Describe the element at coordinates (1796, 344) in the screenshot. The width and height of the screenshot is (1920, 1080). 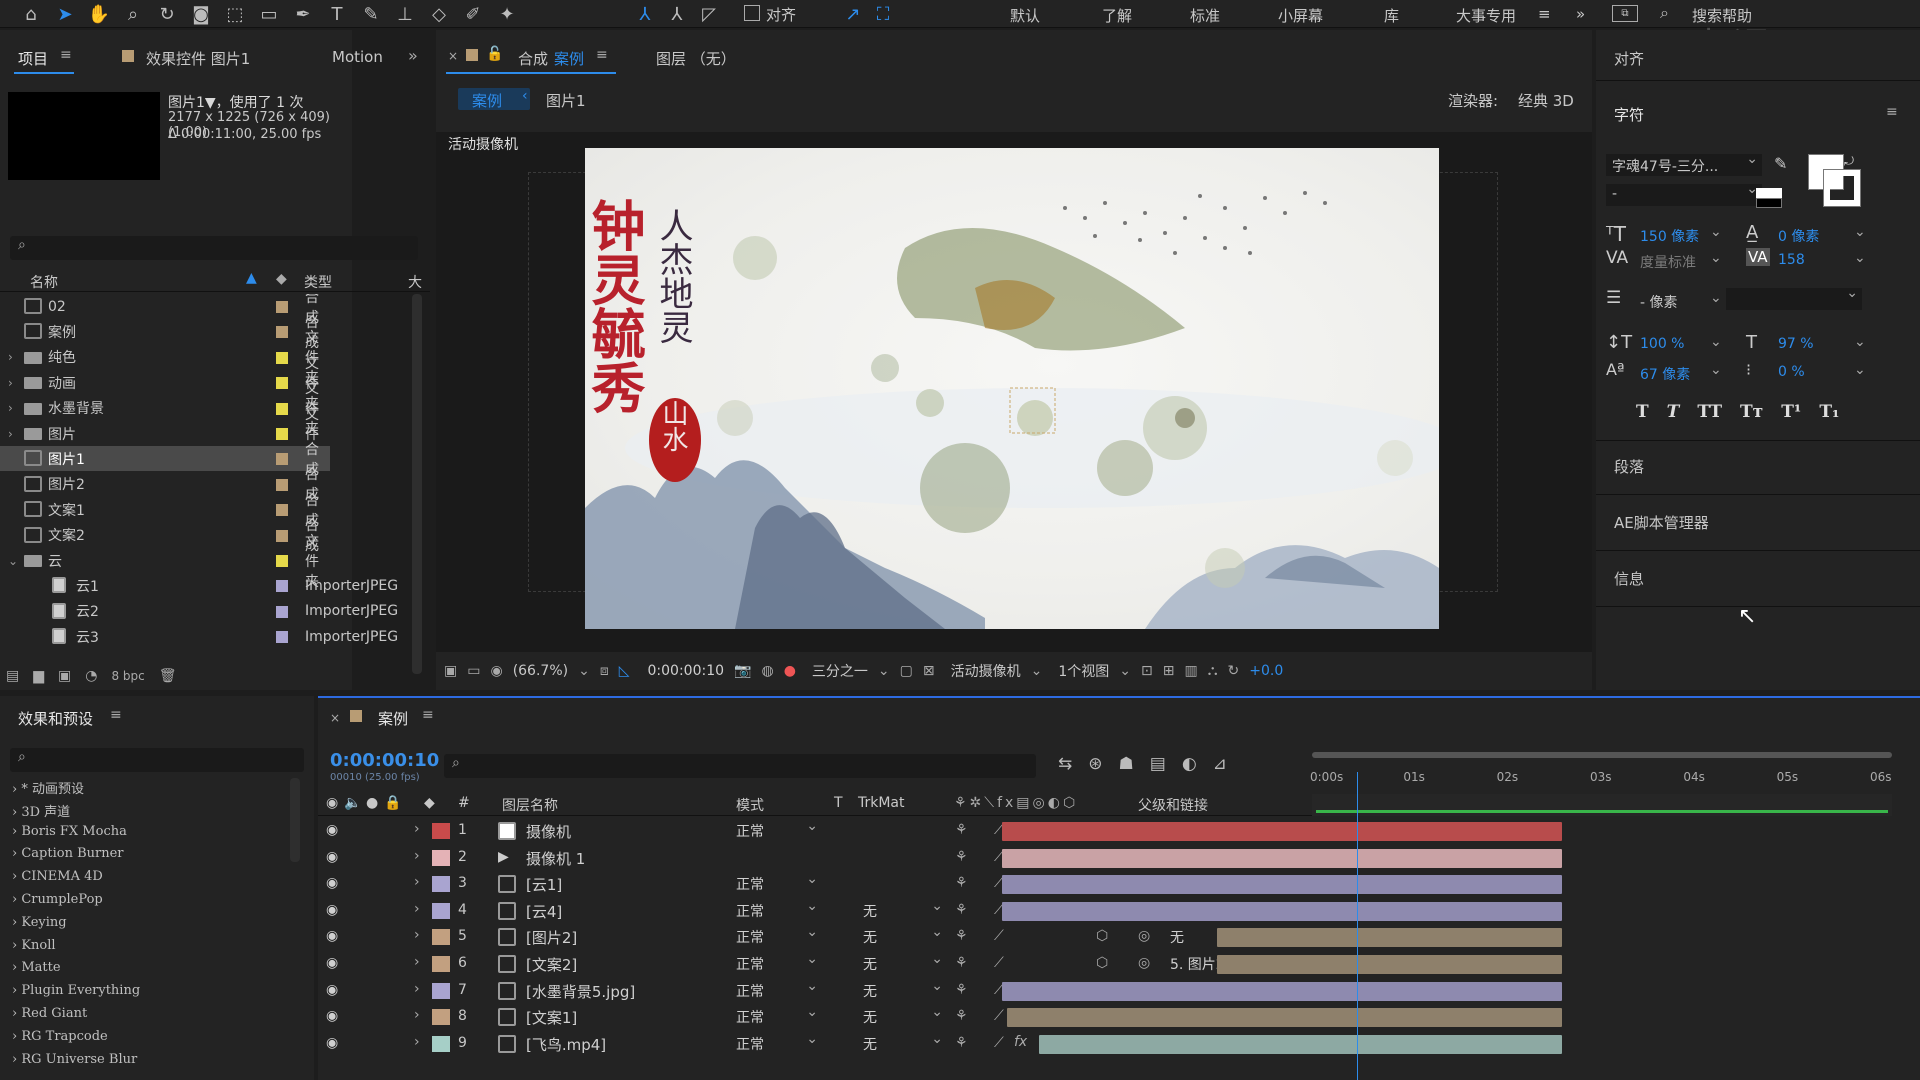
I see `horizontal-scale-value: 97 %` at that location.